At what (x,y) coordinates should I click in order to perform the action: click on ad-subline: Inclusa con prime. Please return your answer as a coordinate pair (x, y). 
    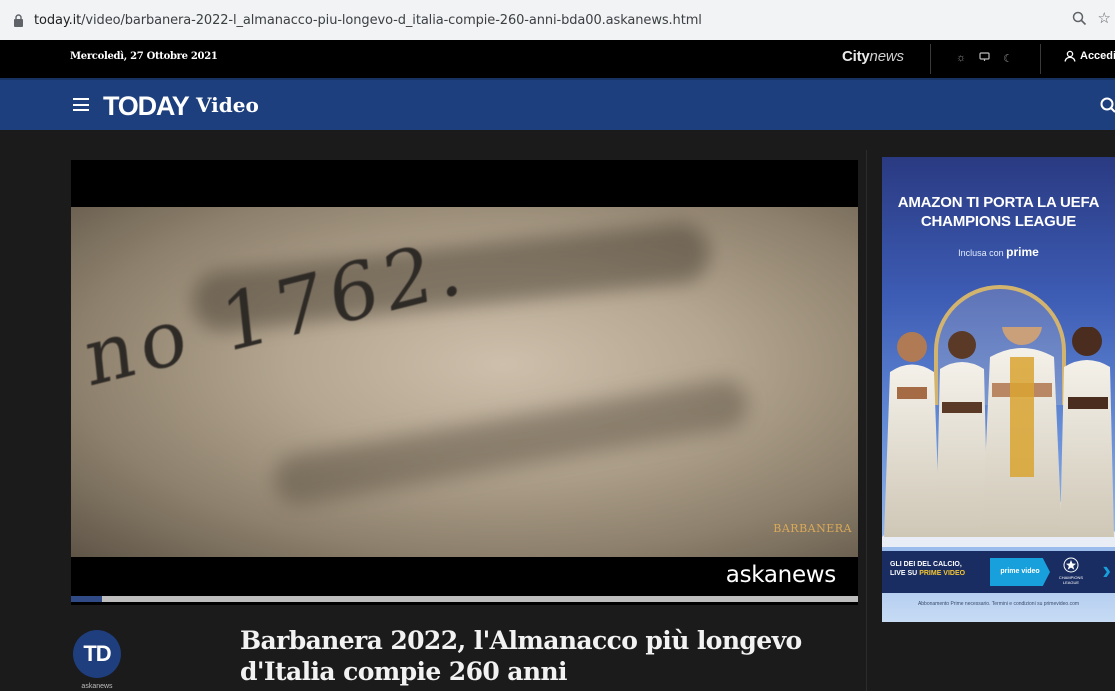
    Looking at the image, I should click on (998, 252).